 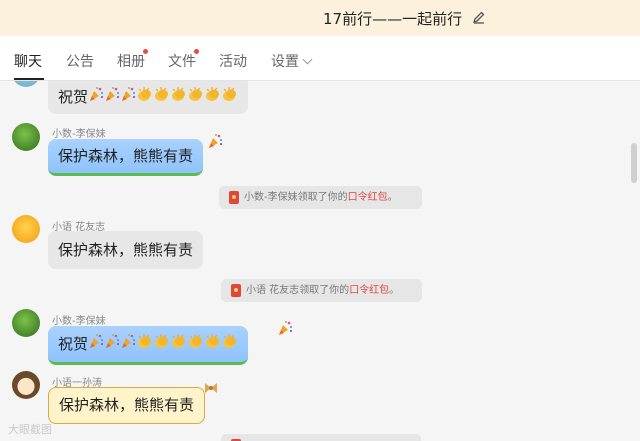 I want to click on tab-files: 文件, so click(x=182, y=61).